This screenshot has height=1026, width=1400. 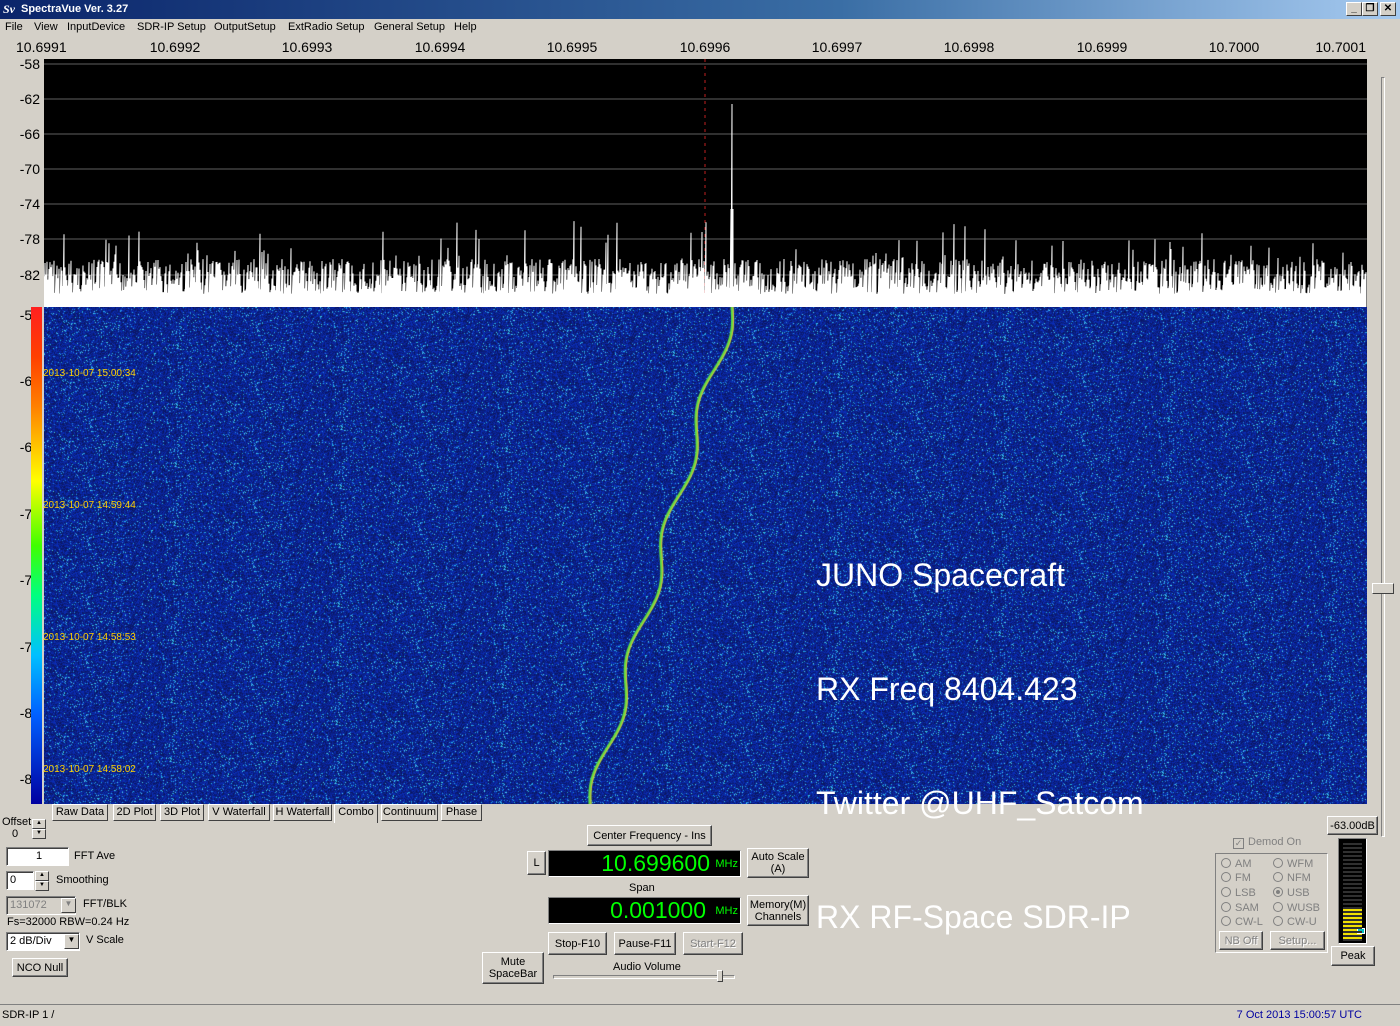 I want to click on center-frequency-value: 10.699600, so click(x=655, y=863).